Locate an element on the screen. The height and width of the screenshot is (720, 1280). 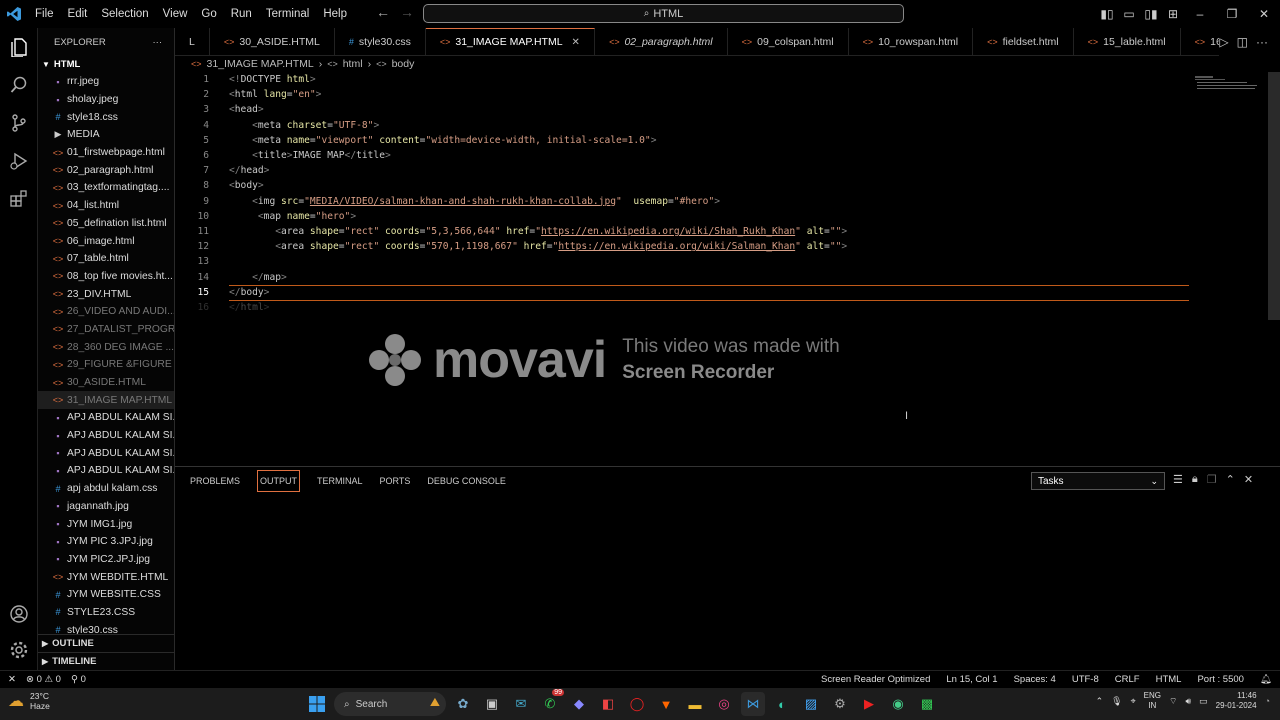
editor-scrollbar is located at coordinates (1274, 196).